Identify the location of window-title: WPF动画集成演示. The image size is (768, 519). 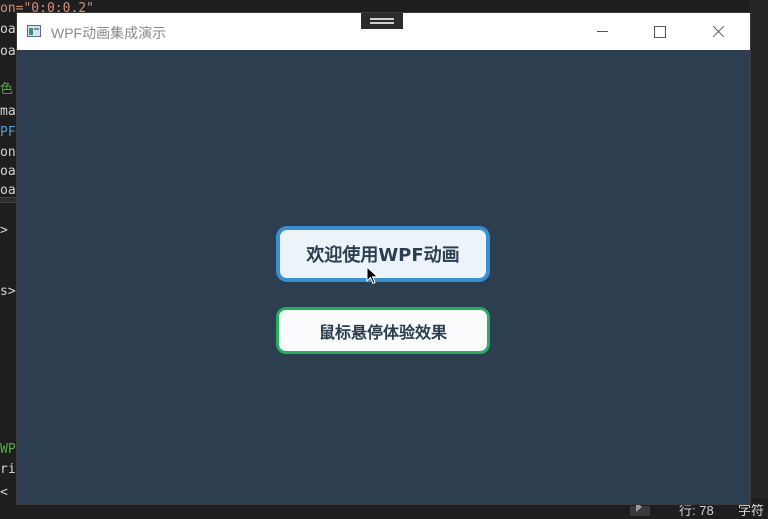
(109, 33).